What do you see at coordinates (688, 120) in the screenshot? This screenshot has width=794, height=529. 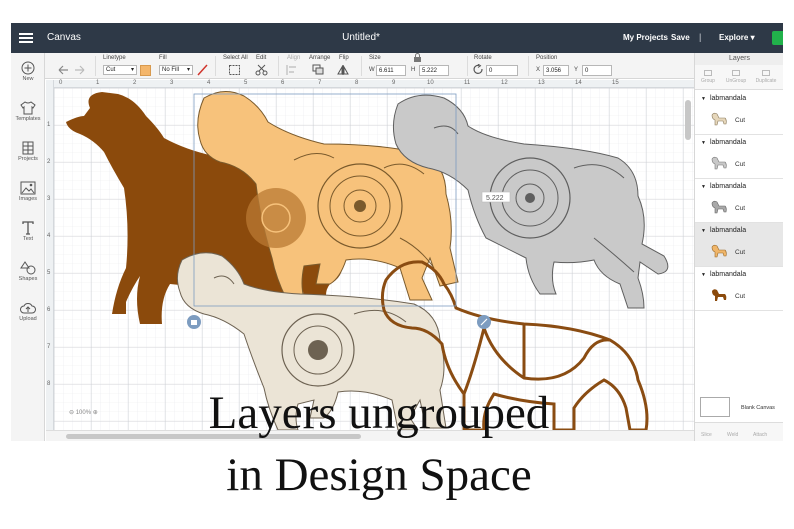 I see `scrollbar-thumb` at bounding box center [688, 120].